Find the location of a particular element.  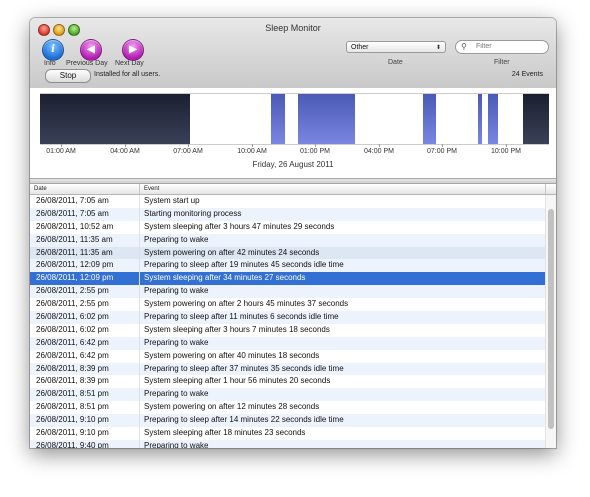

previous-day-label: Previous Day is located at coordinates (87, 63).